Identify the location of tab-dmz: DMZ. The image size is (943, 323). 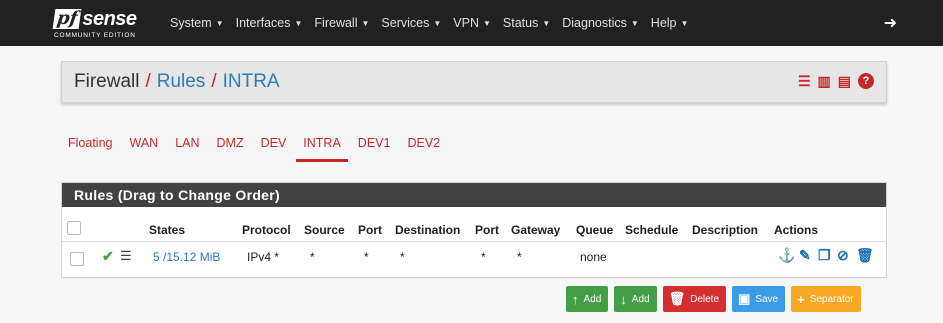
(230, 149).